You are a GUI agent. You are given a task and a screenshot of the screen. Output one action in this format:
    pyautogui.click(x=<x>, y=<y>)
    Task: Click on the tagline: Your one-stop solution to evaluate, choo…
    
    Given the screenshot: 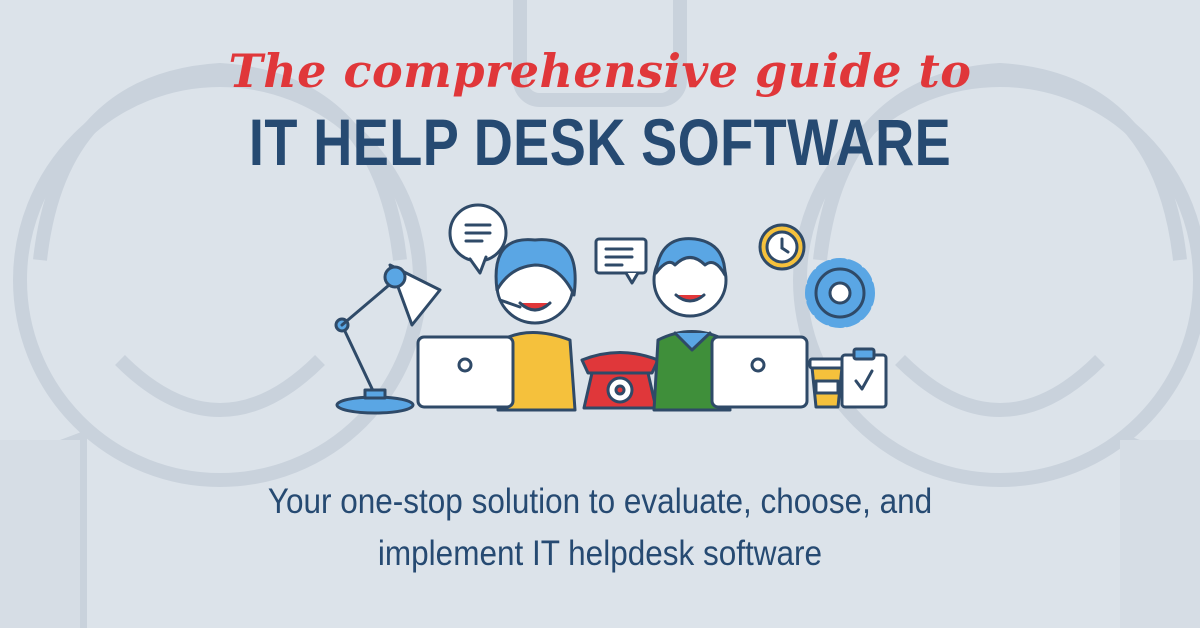 What is the action you would take?
    pyautogui.click(x=600, y=528)
    